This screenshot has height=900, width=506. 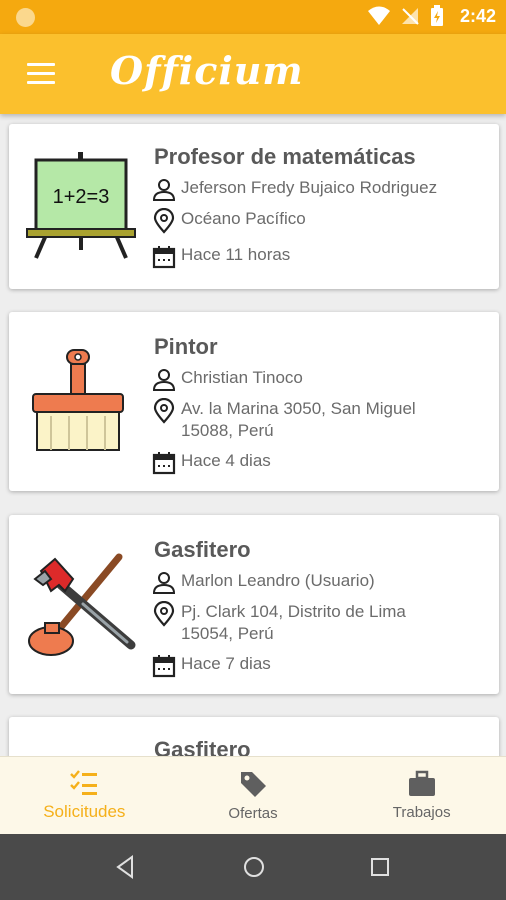 I want to click on card-person: Marlon Leandro (Usuario), so click(x=278, y=580).